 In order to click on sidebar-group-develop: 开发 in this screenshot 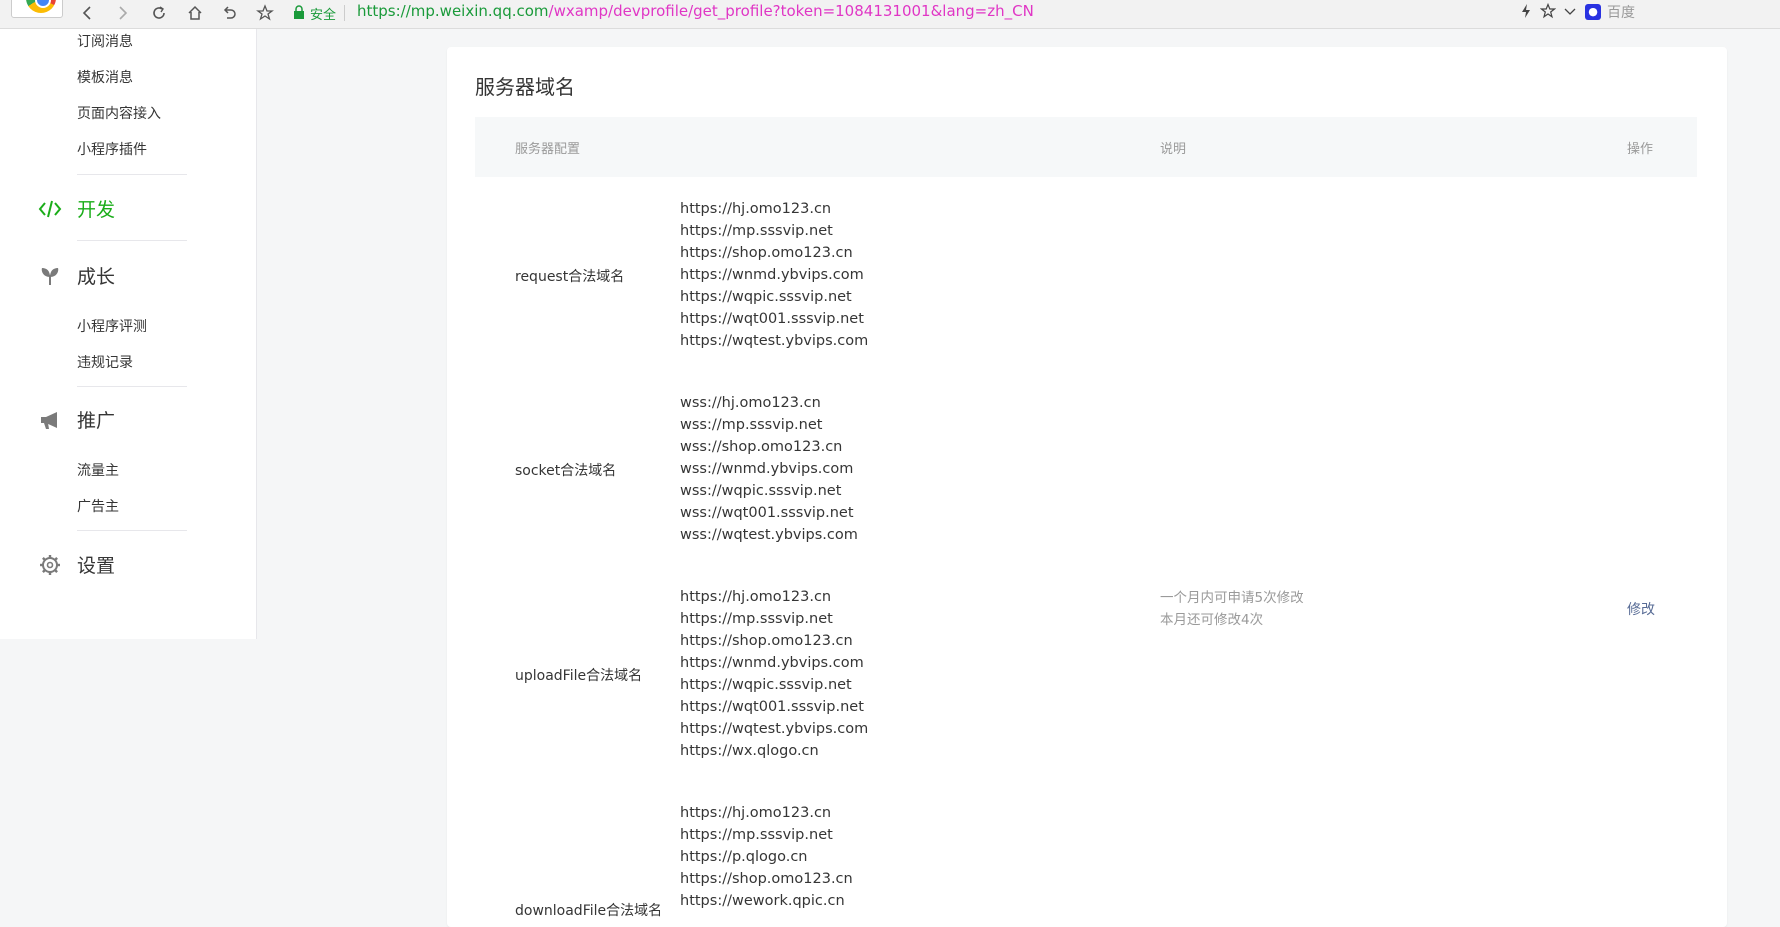, I will do `click(76, 208)`.